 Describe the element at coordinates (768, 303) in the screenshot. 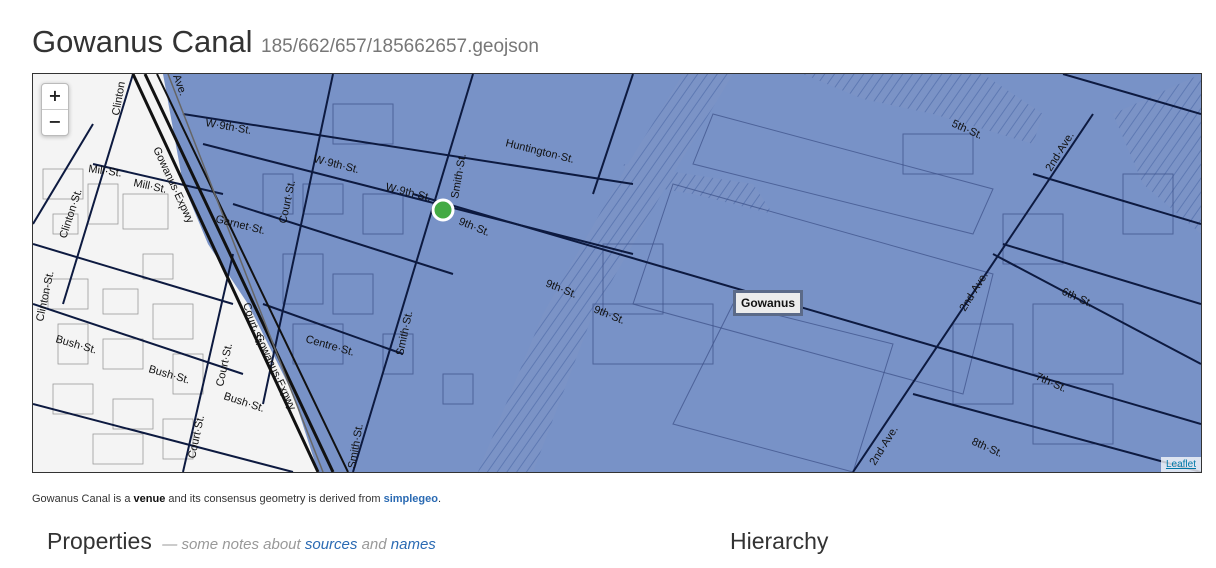

I see `place-label: Gowanus` at that location.